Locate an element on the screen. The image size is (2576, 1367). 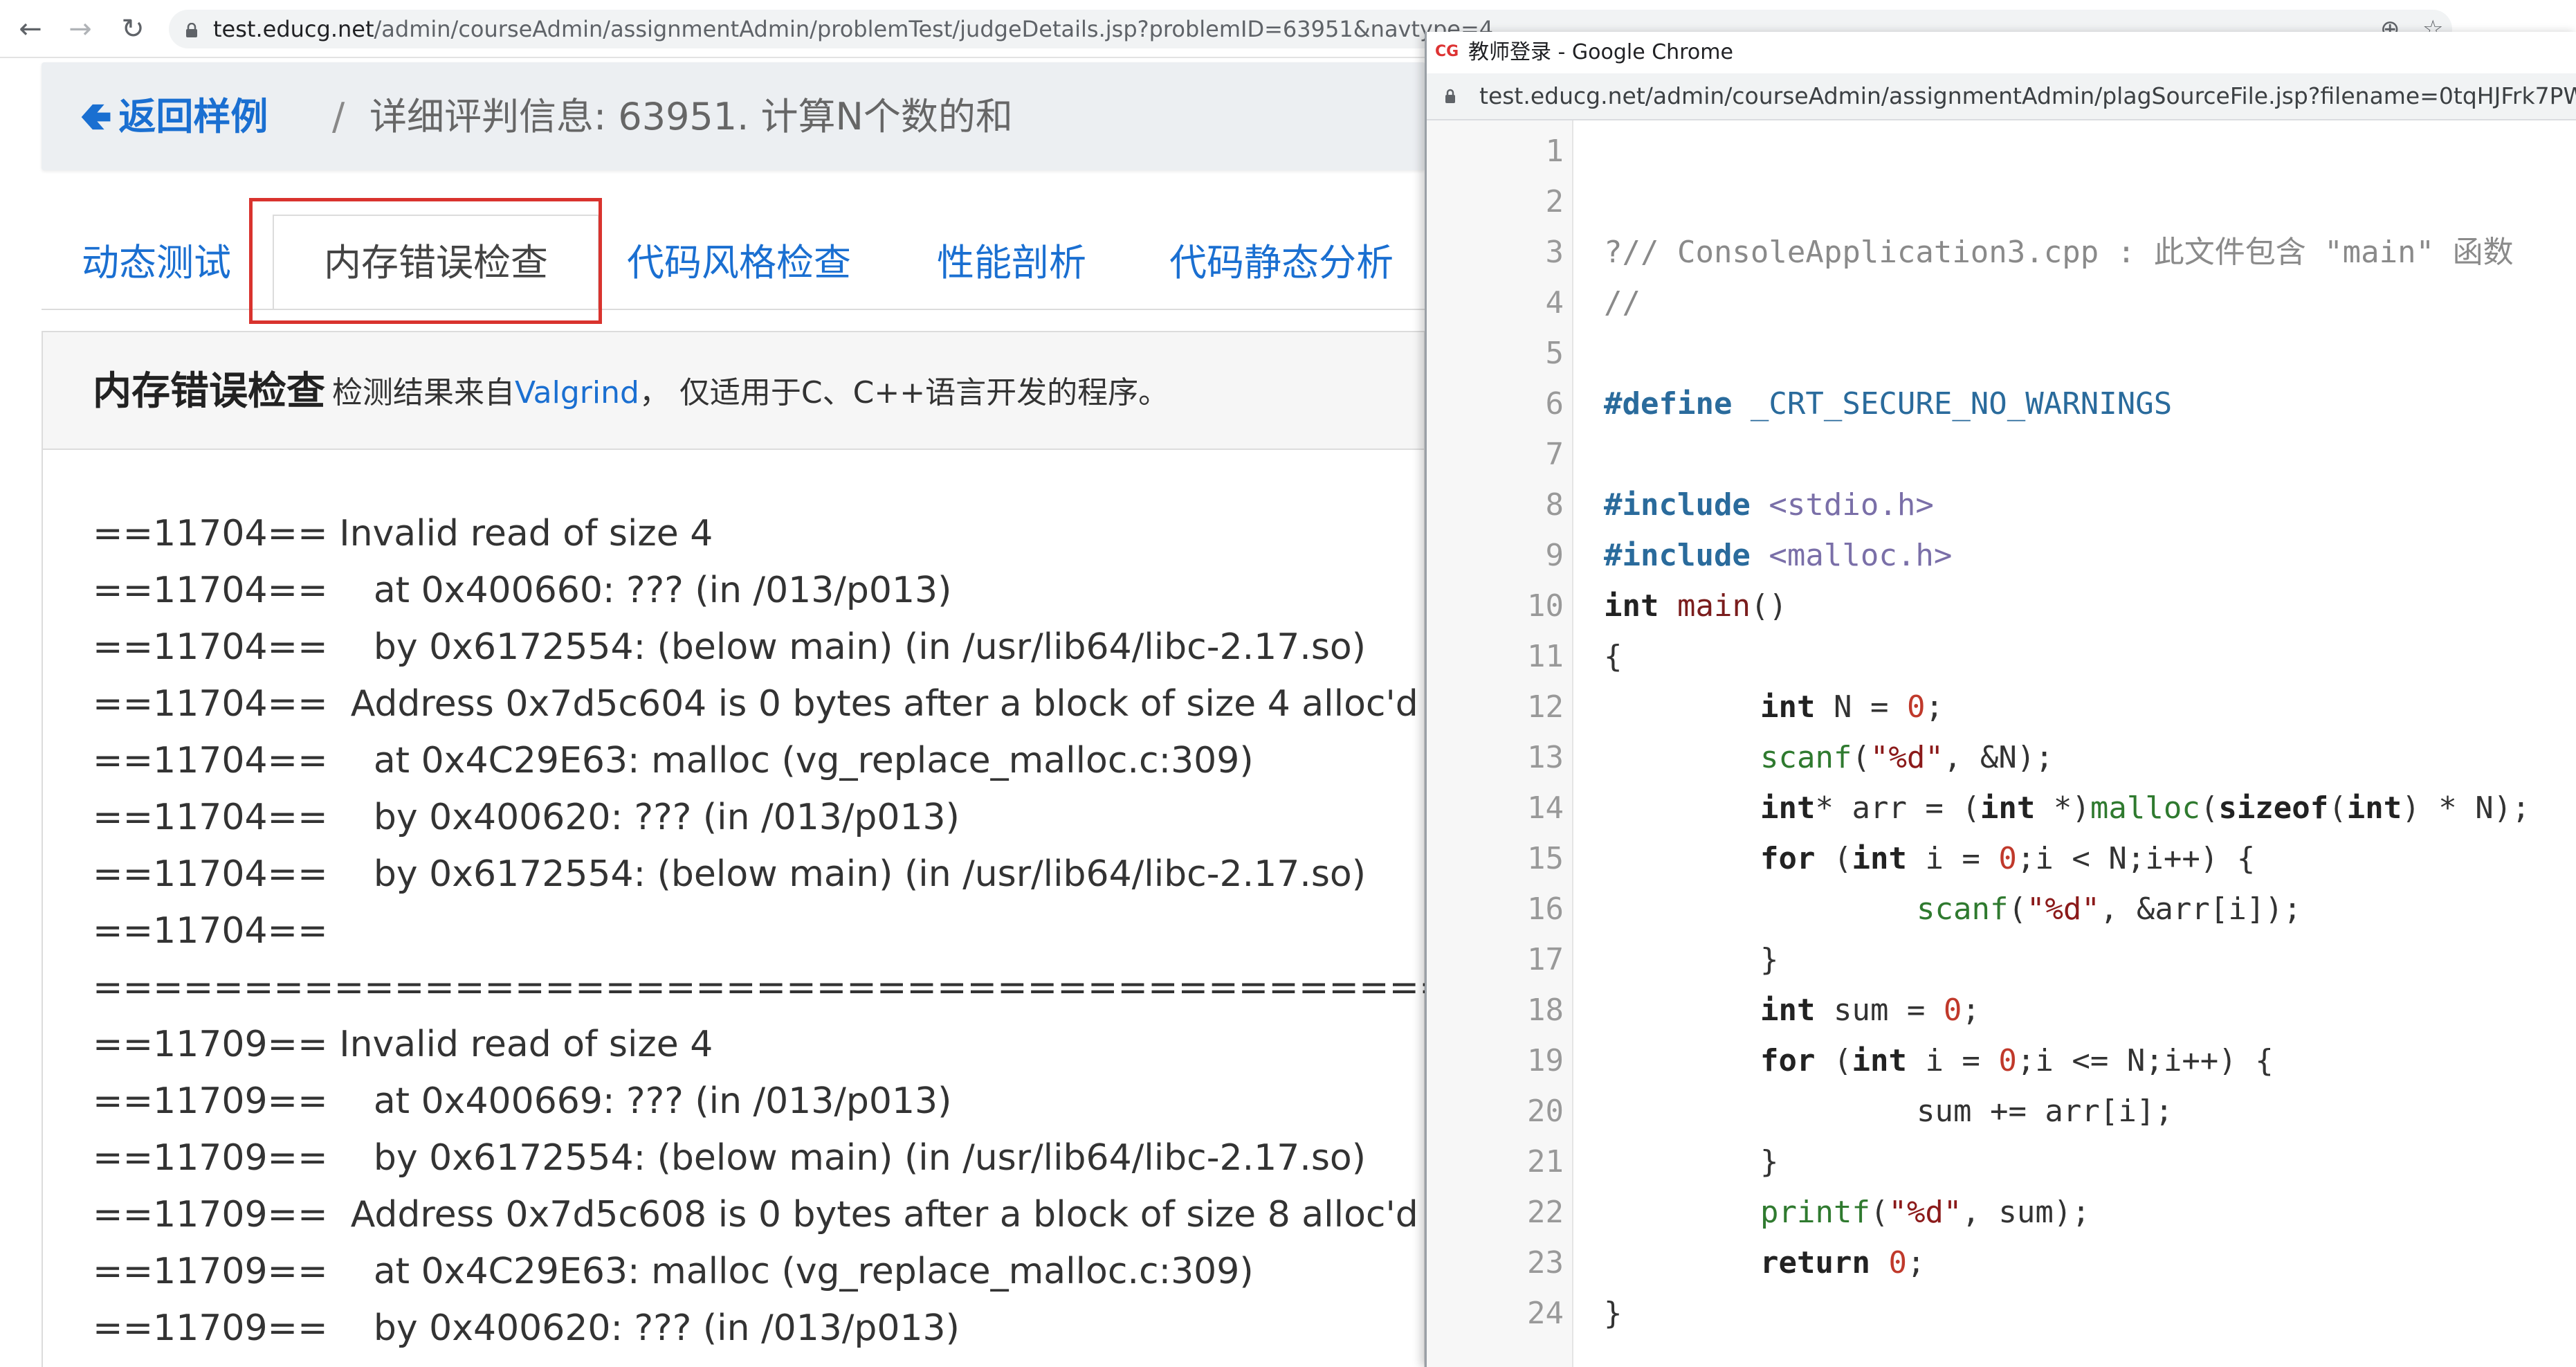
code-line: for (int i = 0;i <= N;i++) { is located at coordinates (2017, 1061).